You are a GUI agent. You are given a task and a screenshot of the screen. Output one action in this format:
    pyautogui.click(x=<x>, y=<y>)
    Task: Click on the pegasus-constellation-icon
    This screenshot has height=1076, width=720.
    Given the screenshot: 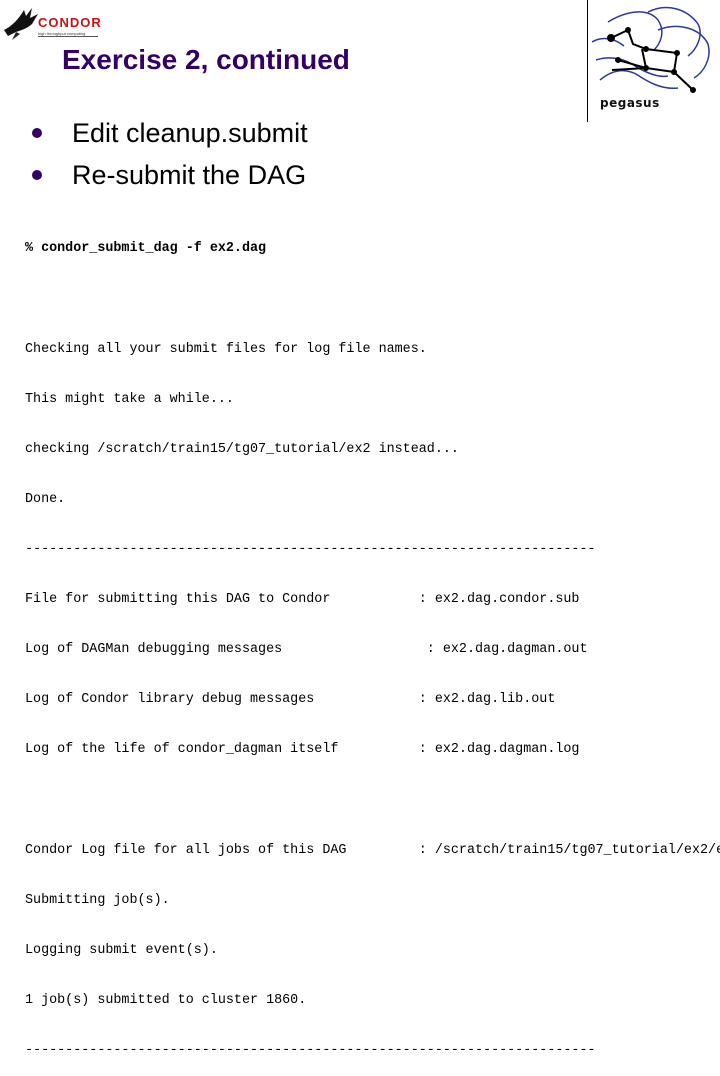 What is the action you would take?
    pyautogui.click(x=650, y=49)
    